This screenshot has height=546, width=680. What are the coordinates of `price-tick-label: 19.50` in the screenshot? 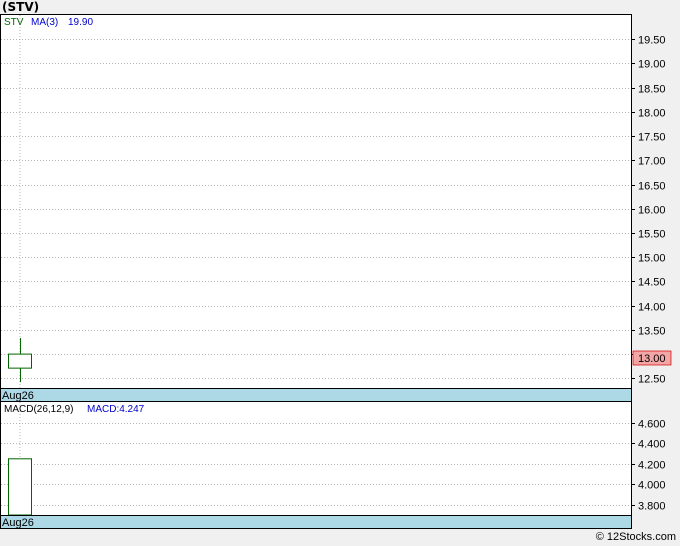 It's located at (652, 41).